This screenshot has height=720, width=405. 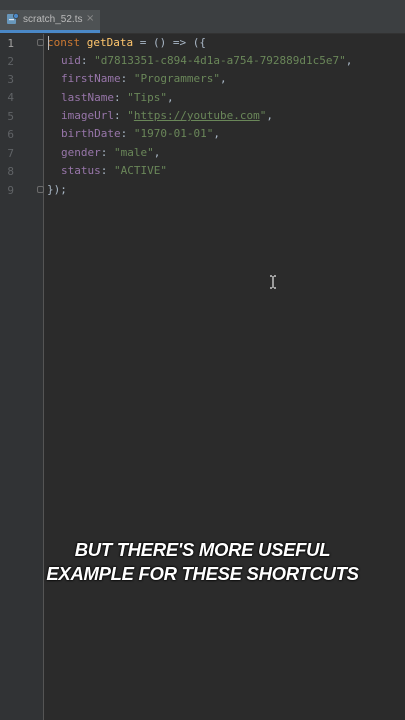 I want to click on code-line: gender: "male",, so click(x=110, y=155).